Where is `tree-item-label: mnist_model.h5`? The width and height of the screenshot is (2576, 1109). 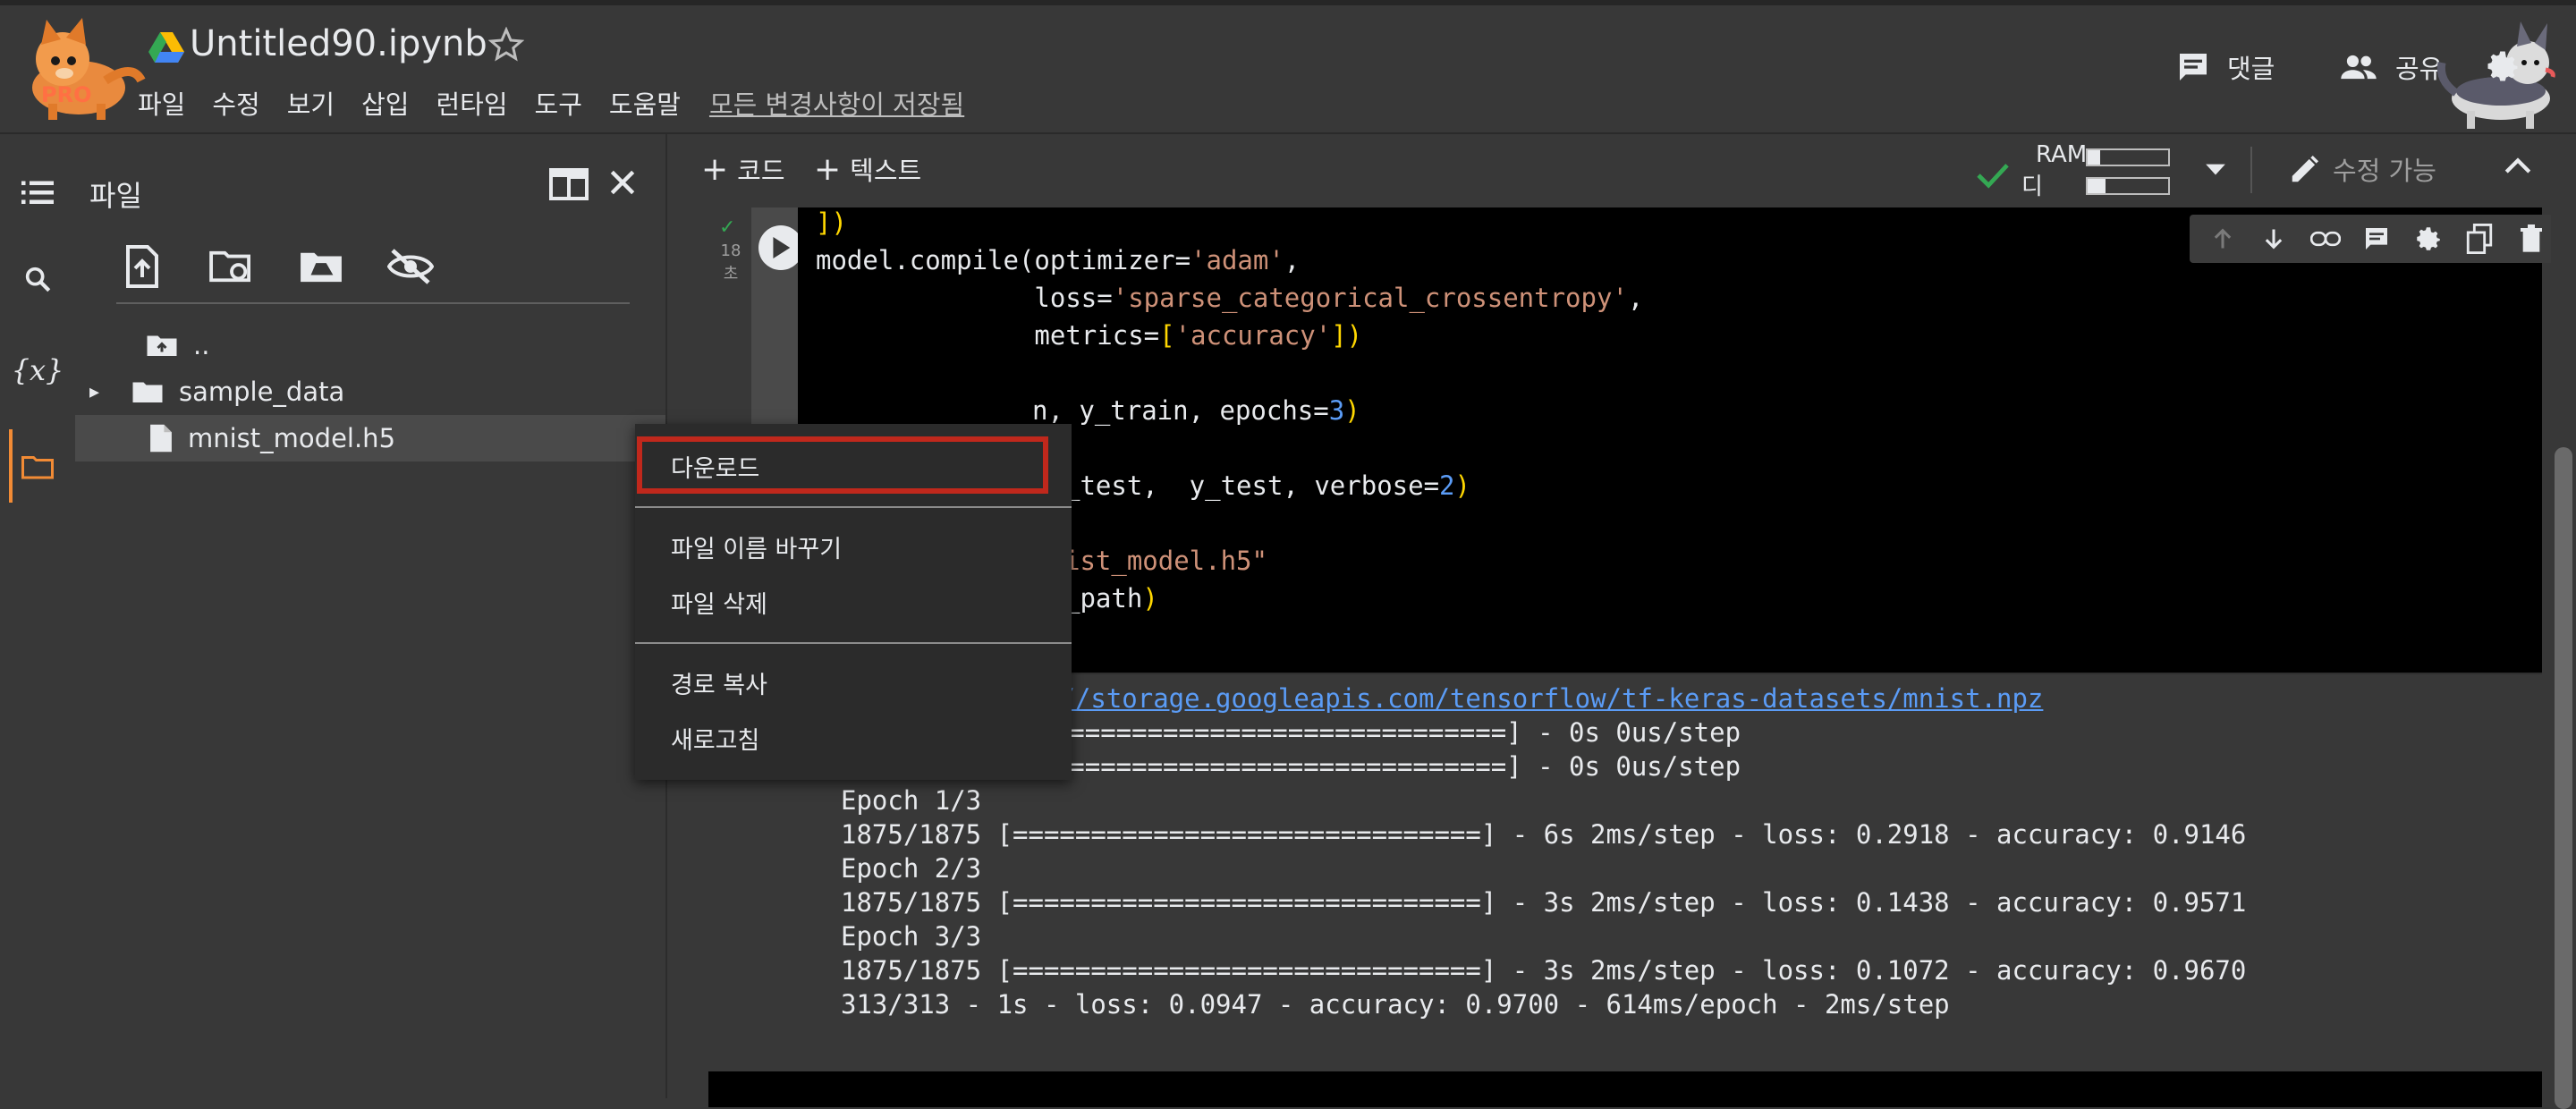
tree-item-label: mnist_model.h5 is located at coordinates (292, 438).